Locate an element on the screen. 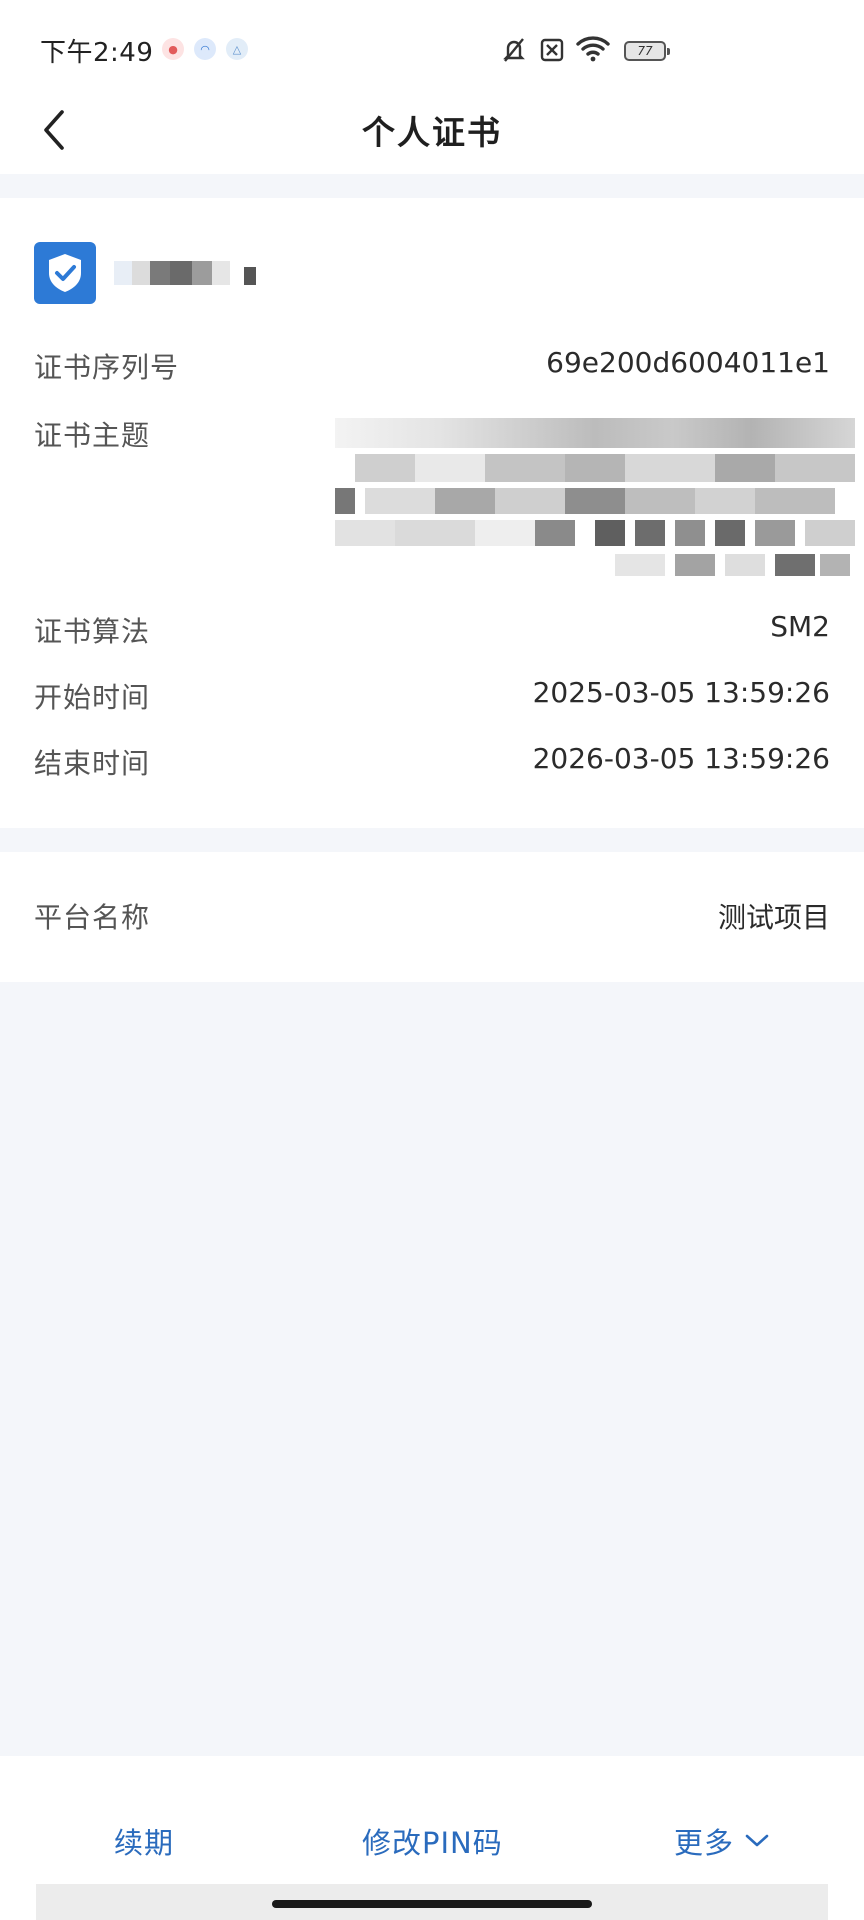  page-title: 个人证书 is located at coordinates (432, 132).